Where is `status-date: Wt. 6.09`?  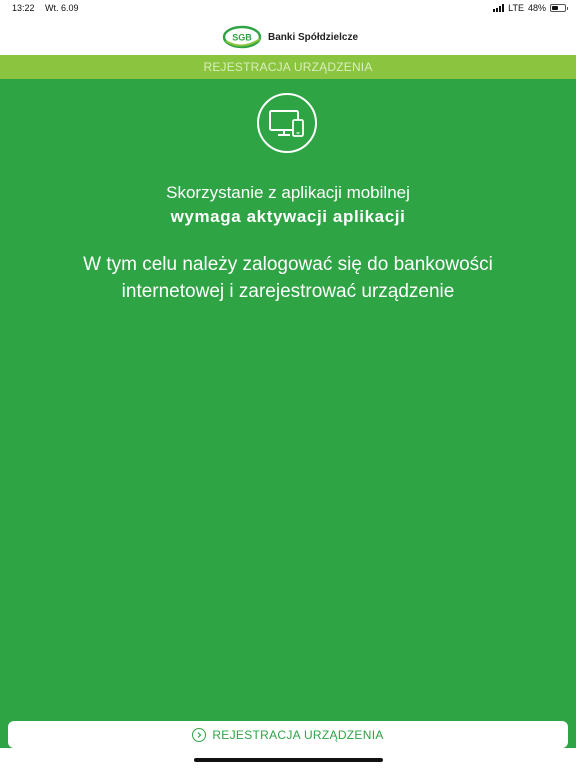
status-date: Wt. 6.09 is located at coordinates (62, 8).